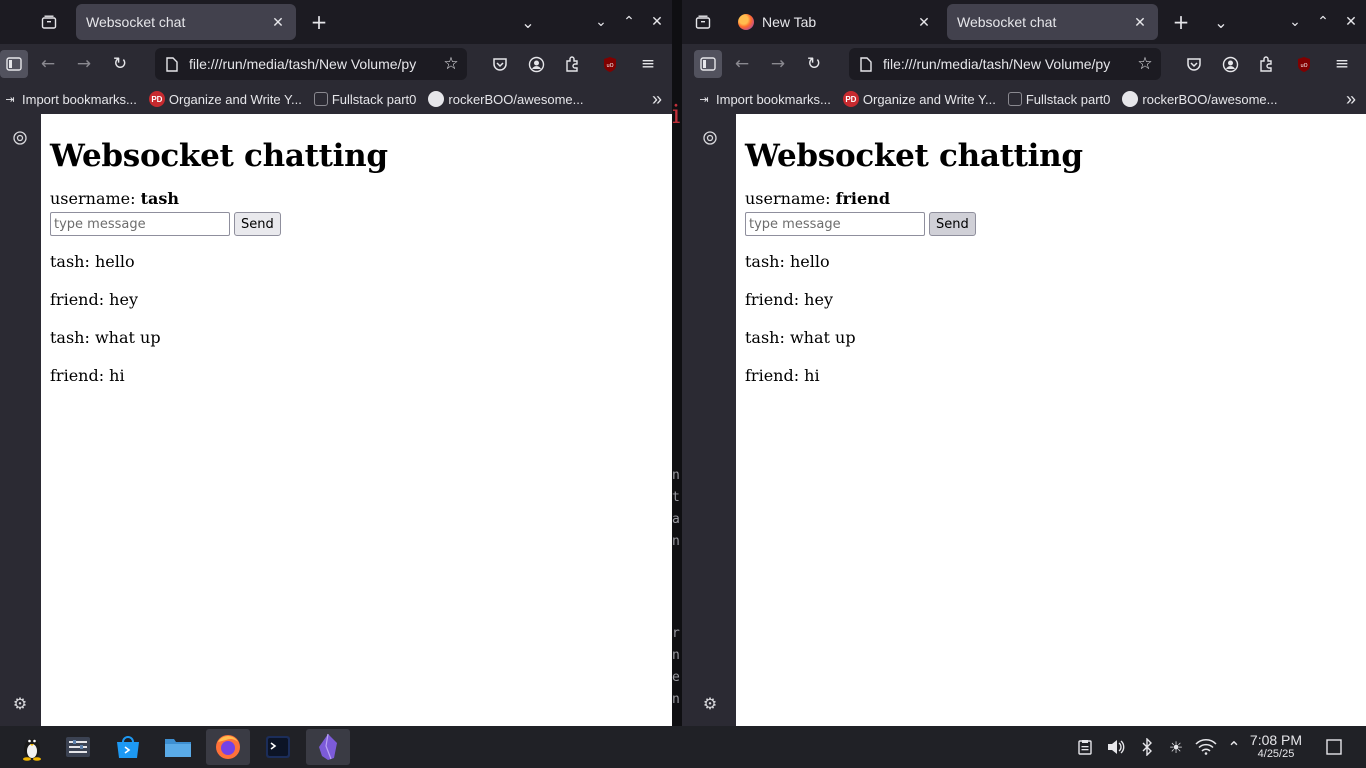 Image resolution: width=1366 pixels, height=768 pixels. Describe the element at coordinates (1007, 22) in the screenshot. I see `tab-title: Websocket chat` at that location.